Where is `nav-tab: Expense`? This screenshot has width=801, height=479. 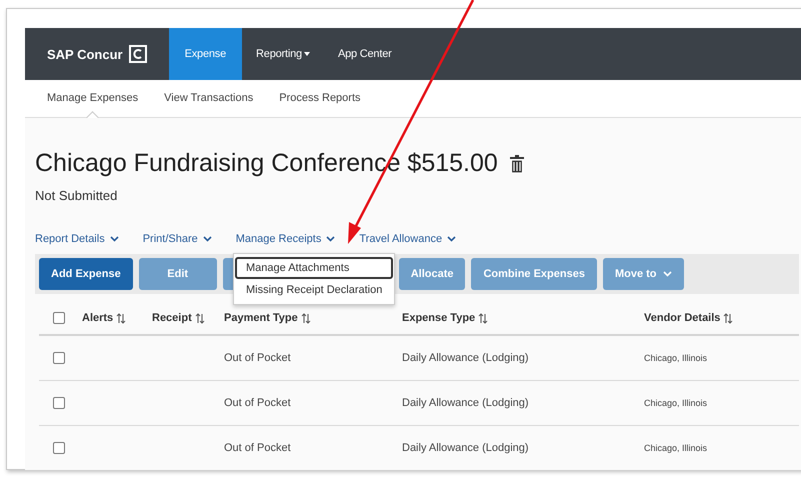
nav-tab: Expense is located at coordinates (205, 54).